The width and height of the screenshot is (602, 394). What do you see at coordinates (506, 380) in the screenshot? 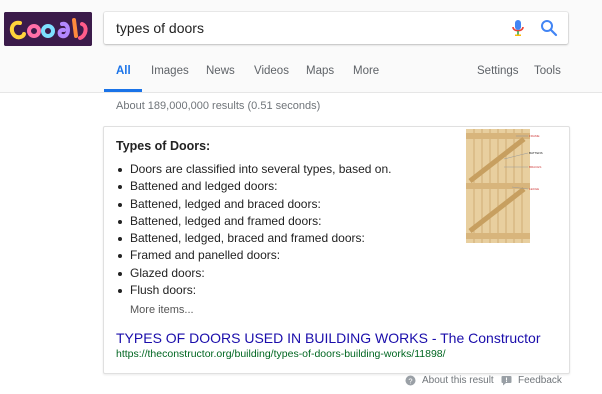
I see `feedback-icon` at bounding box center [506, 380].